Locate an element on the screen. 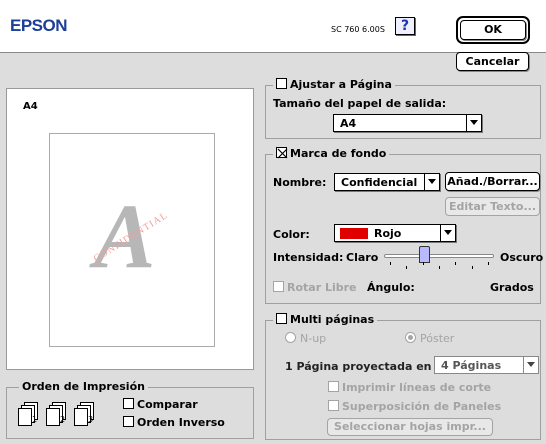  page-icon-2: 2 is located at coordinates (62, 419).